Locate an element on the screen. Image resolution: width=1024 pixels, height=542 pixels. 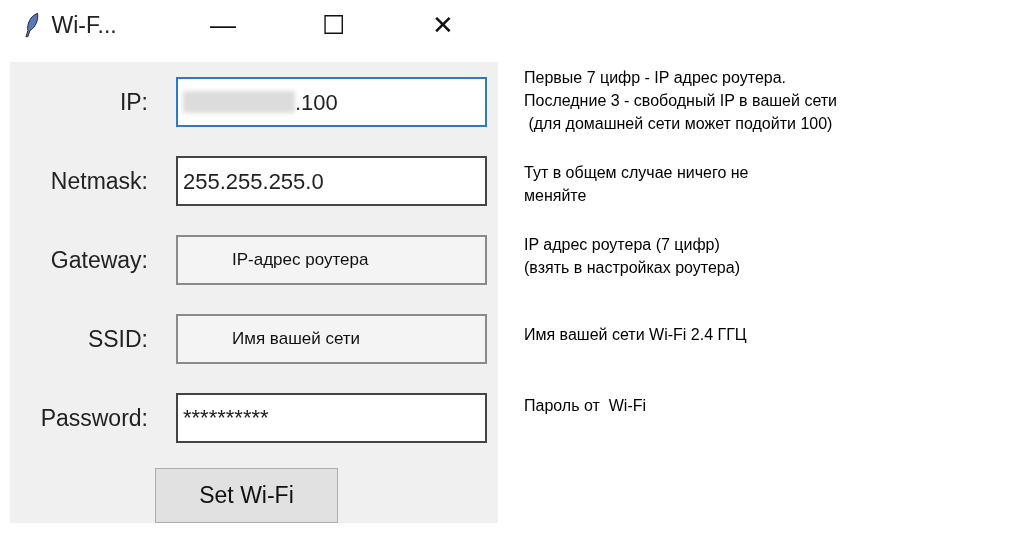
field-label: SSID: is located at coordinates (117, 339).